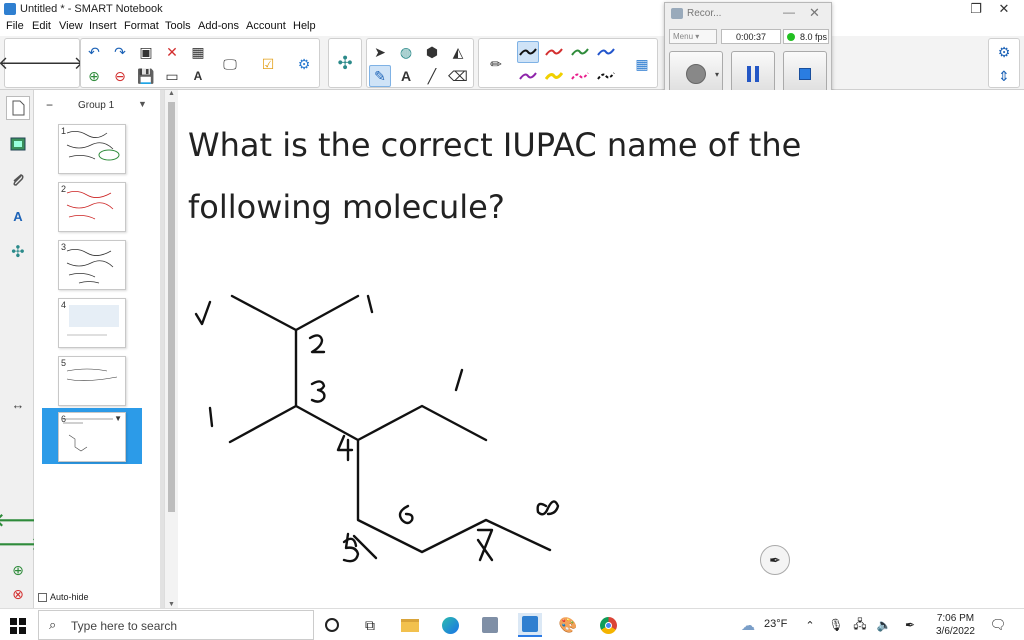 The image size is (1024, 640). Describe the element at coordinates (18, 570) in the screenshot. I see `add-page-button: ⊕` at that location.